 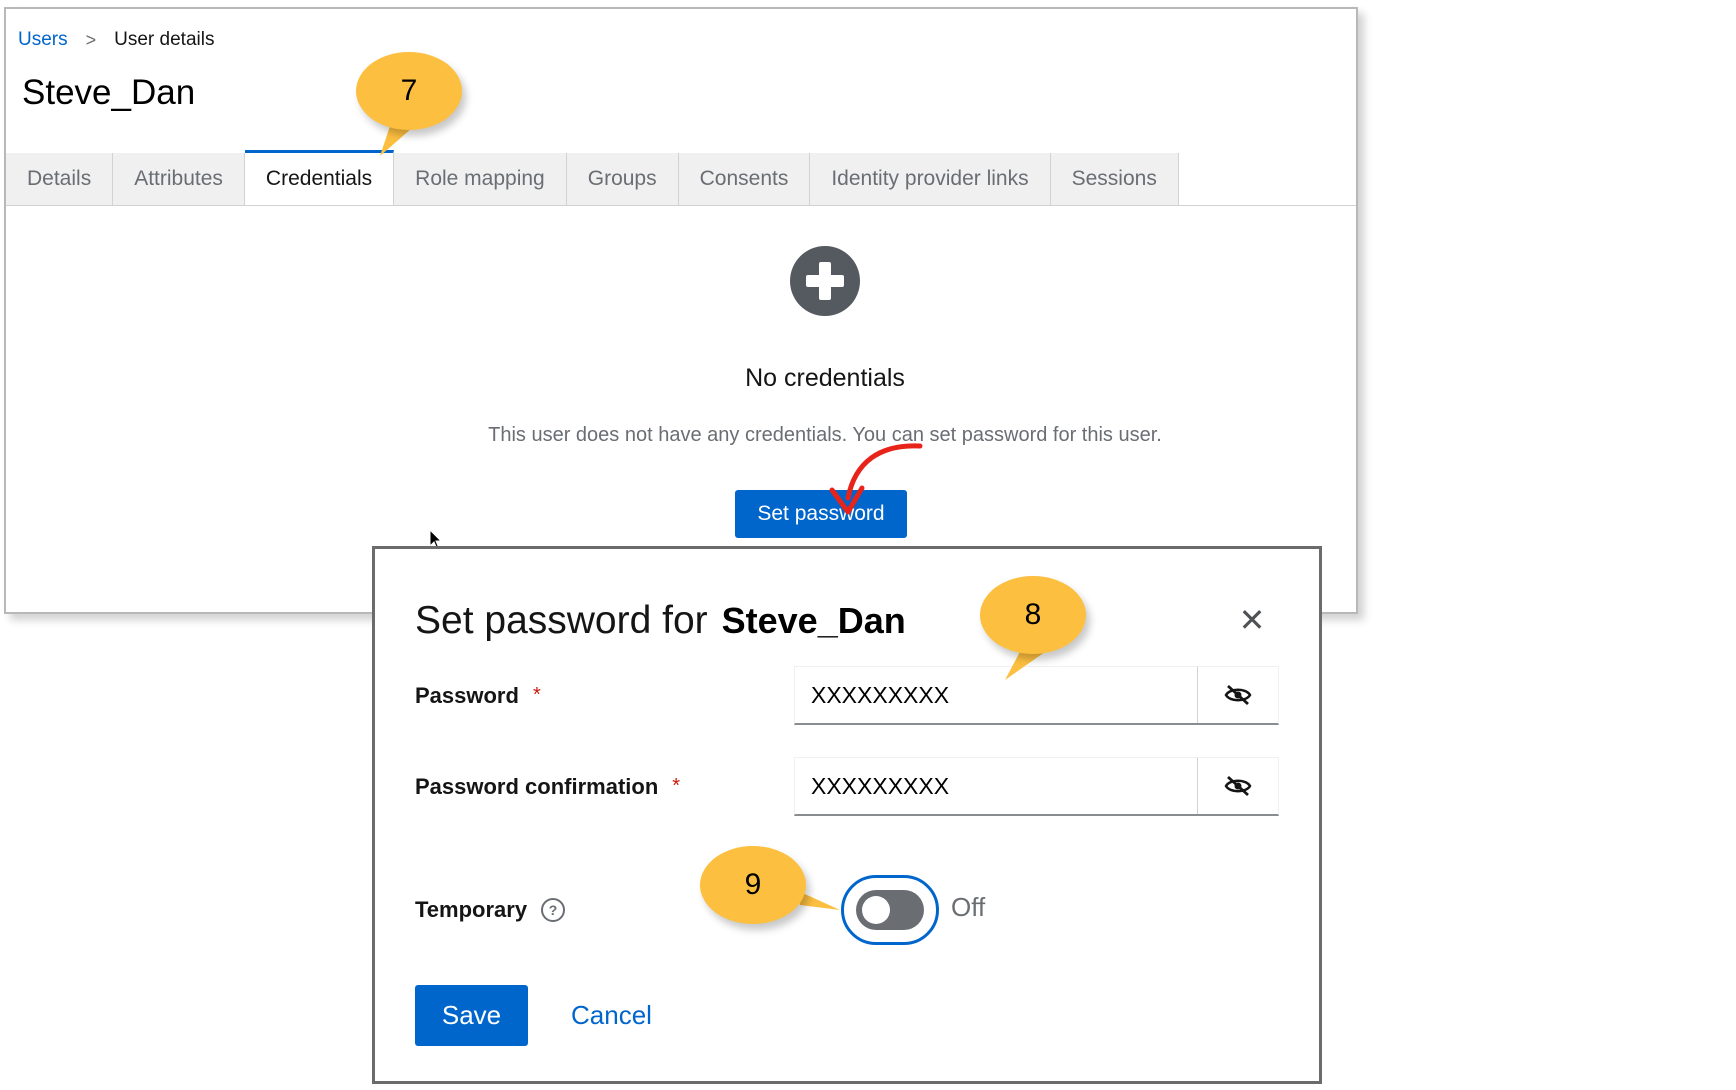 I want to click on page-title: Steve_Dan, so click(x=109, y=92).